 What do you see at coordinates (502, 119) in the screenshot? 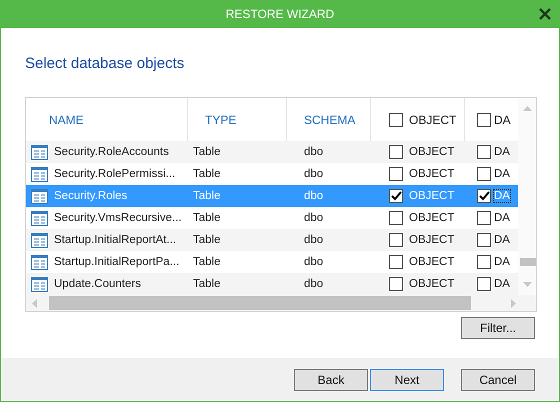
I see `column-header: DA` at bounding box center [502, 119].